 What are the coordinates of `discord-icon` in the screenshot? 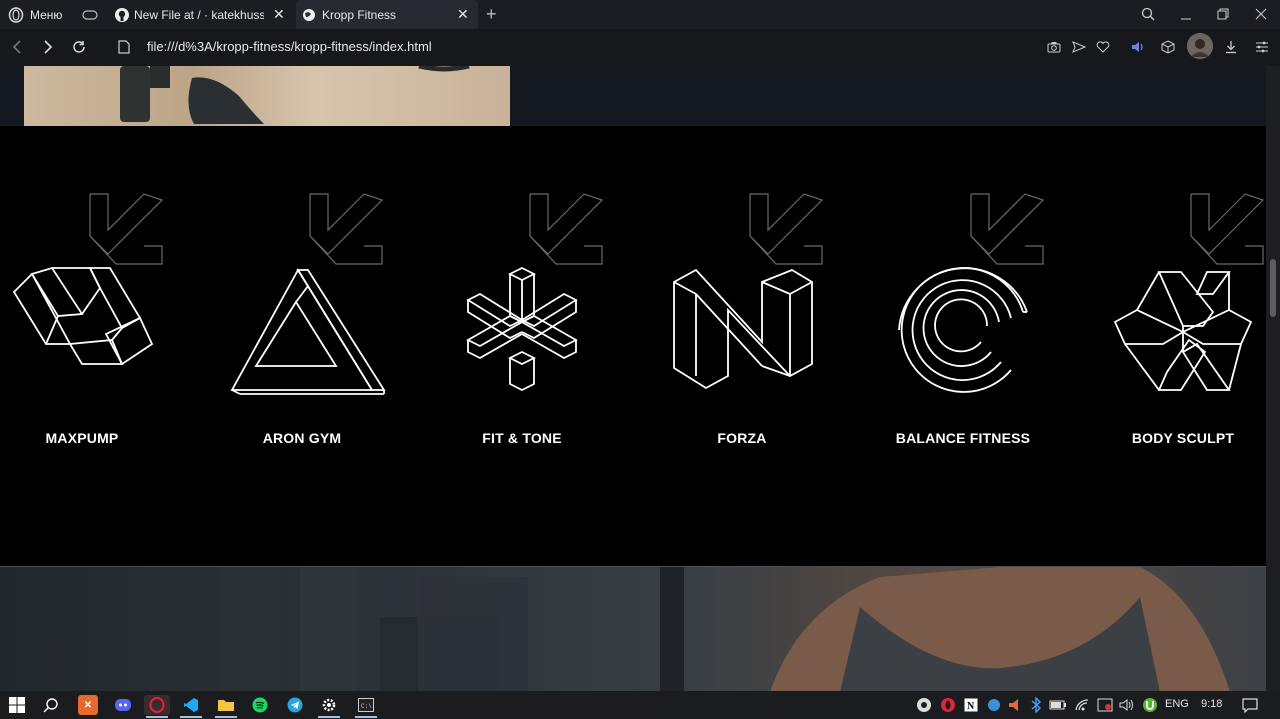 It's located at (123, 705).